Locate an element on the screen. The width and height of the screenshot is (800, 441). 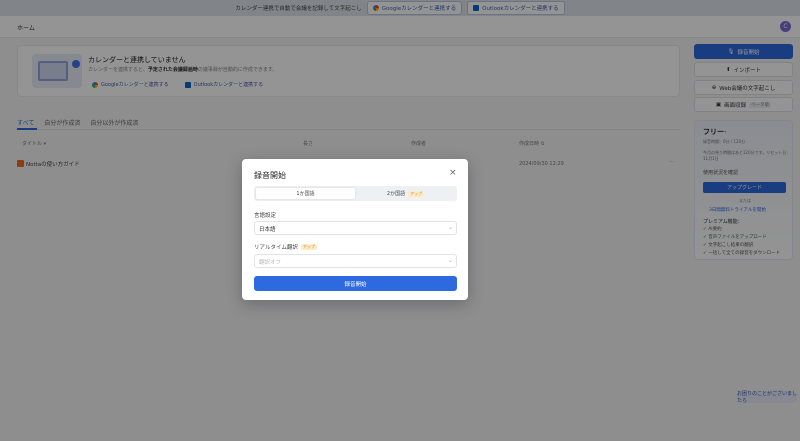
language-label: 言語設定 is located at coordinates (265, 216).